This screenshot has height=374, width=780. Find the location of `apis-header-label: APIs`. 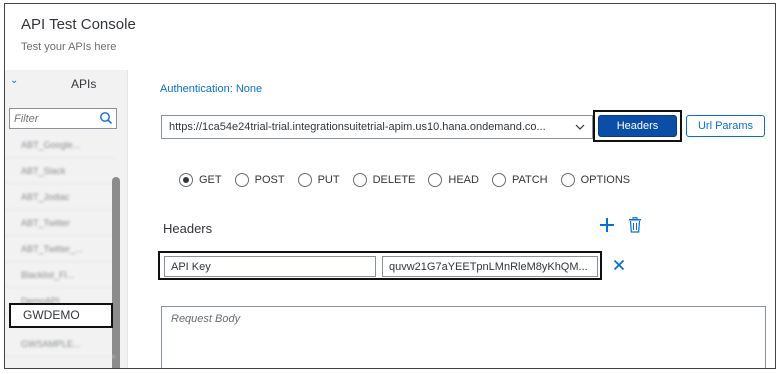

apis-header-label: APIs is located at coordinates (84, 84).